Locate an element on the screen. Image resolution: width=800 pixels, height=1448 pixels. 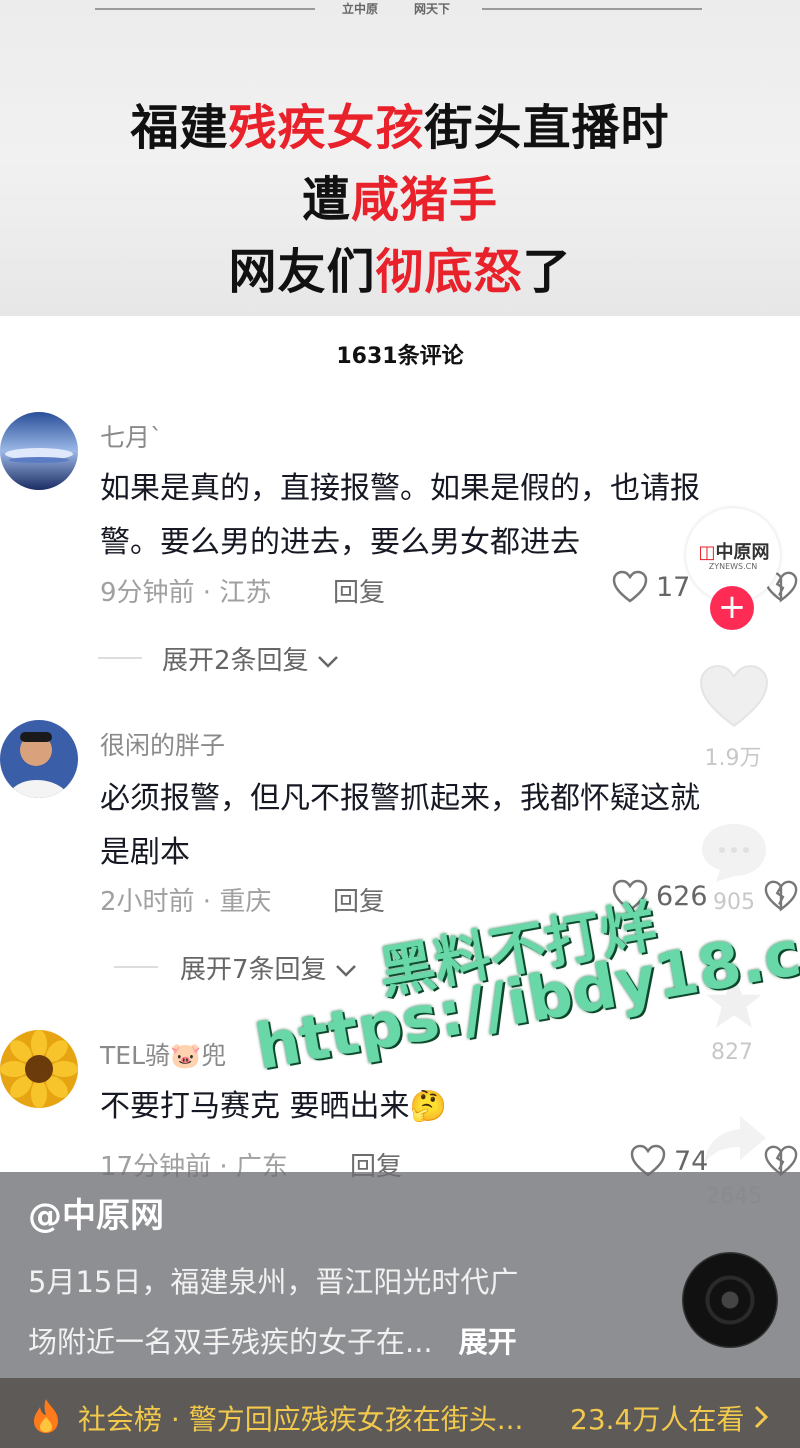
banner-tag-left: 立中原 is located at coordinates (360, 9).